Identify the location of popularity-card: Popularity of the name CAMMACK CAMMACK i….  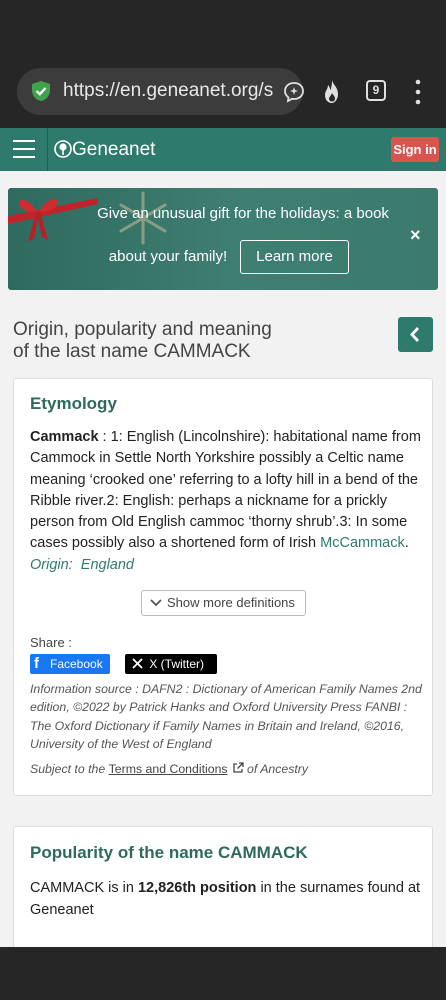
(223, 886).